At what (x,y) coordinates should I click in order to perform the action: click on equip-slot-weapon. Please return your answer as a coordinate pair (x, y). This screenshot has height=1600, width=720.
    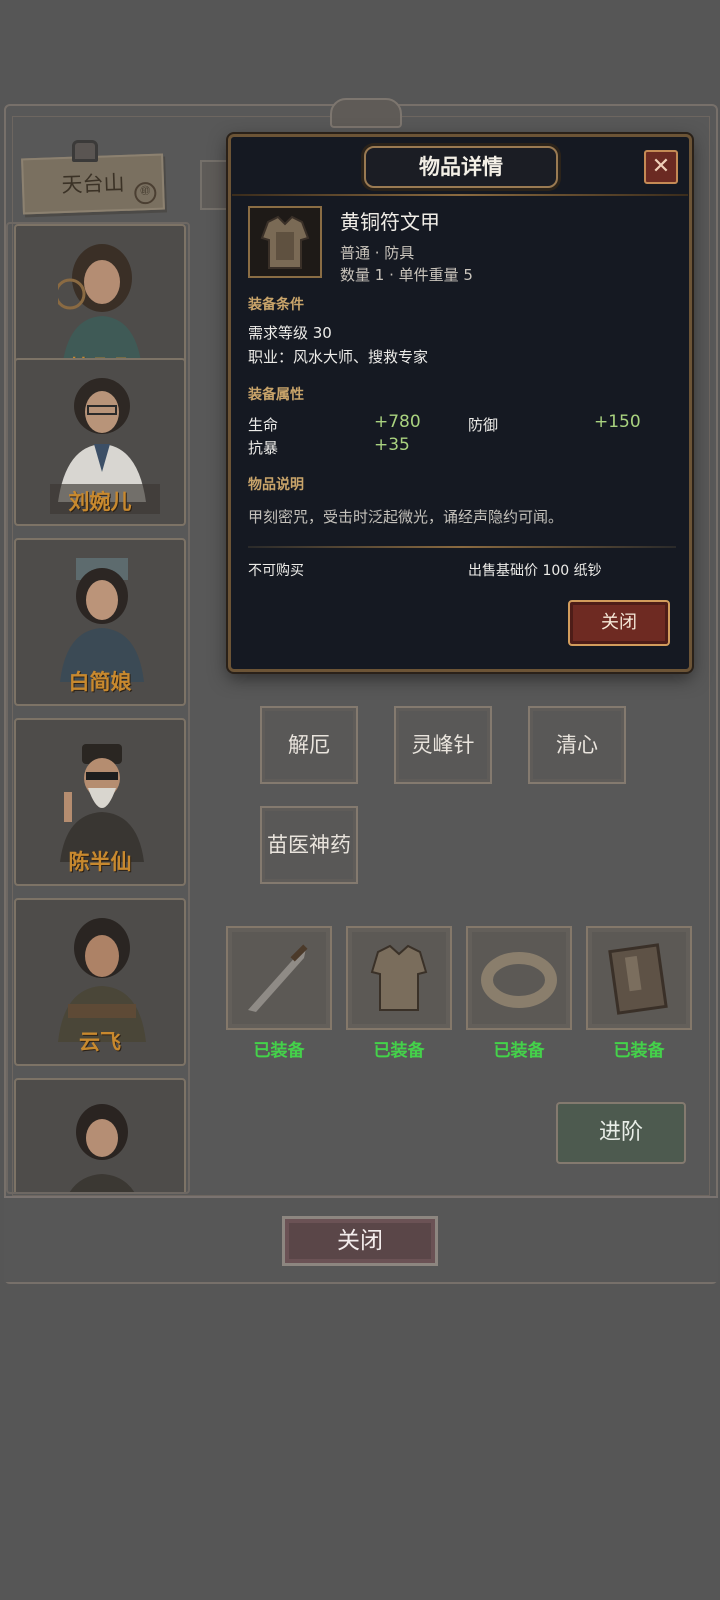
    Looking at the image, I should click on (279, 978).